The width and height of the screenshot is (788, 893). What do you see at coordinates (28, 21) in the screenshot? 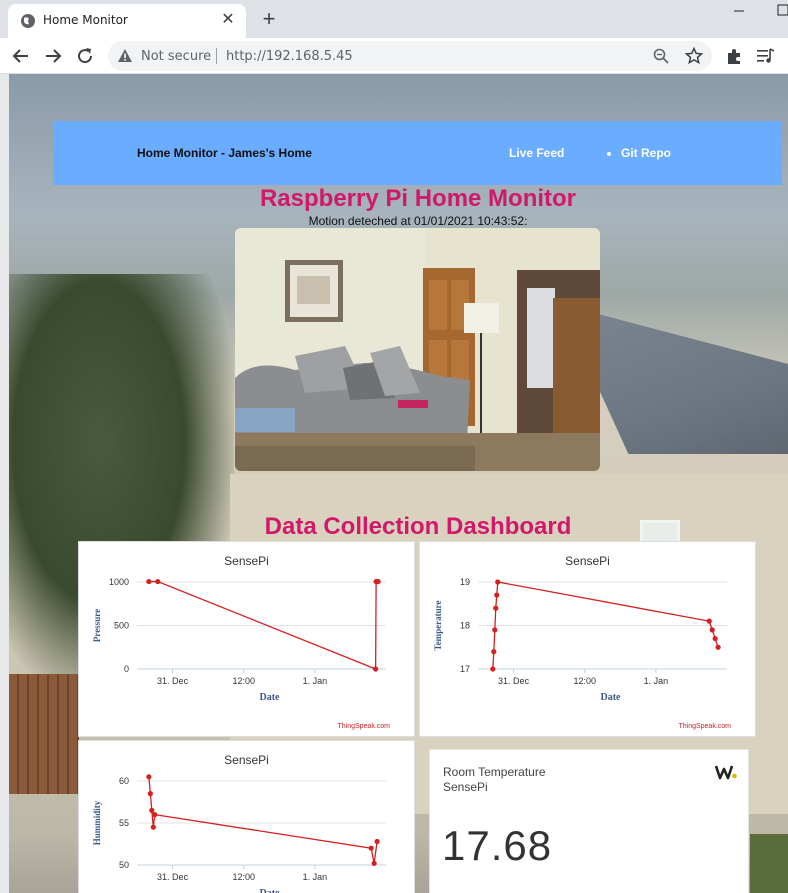
I see `globe-icon` at bounding box center [28, 21].